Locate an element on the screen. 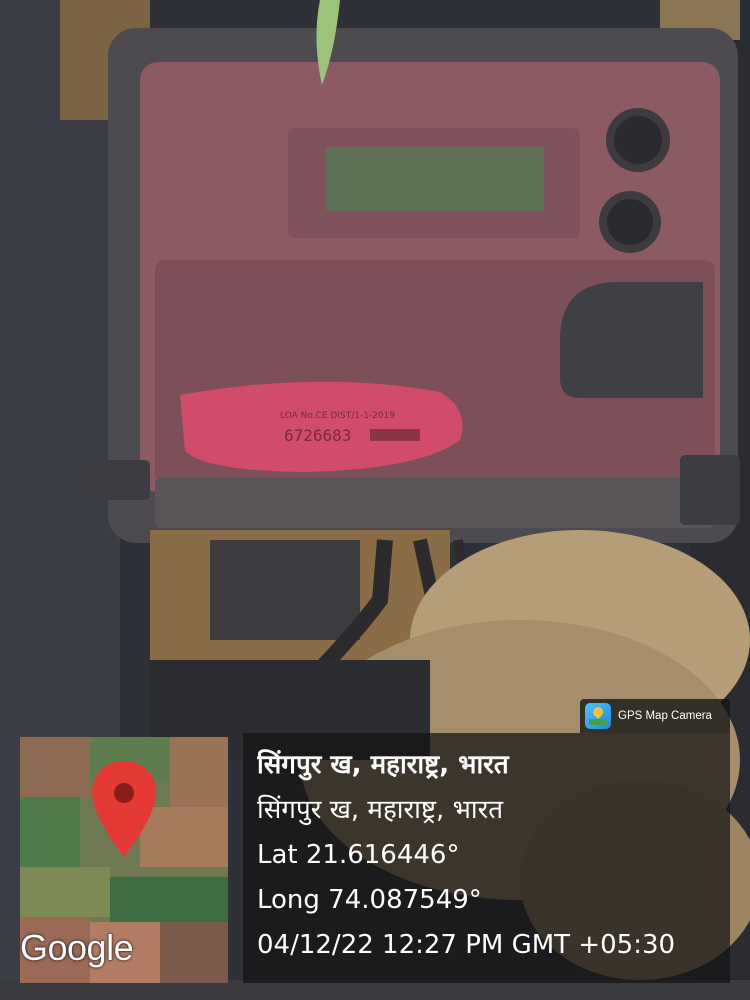 The width and height of the screenshot is (750, 1000). svg-text: 6726683 is located at coordinates (317, 435).